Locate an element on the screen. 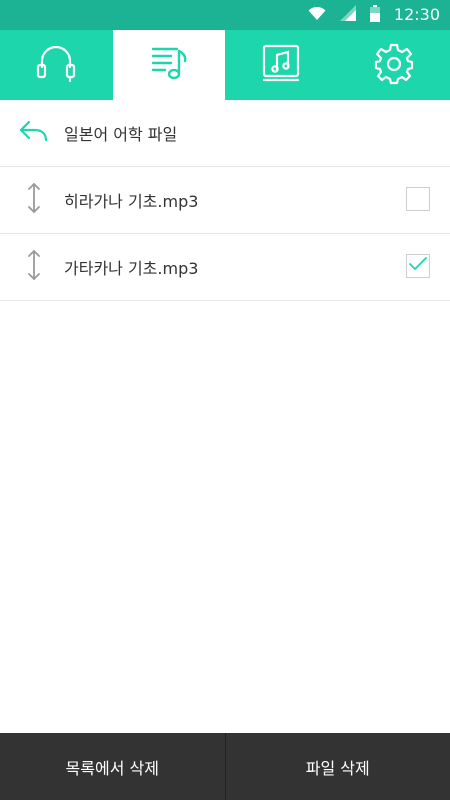 The width and height of the screenshot is (450, 800). gear-icon is located at coordinates (394, 65).